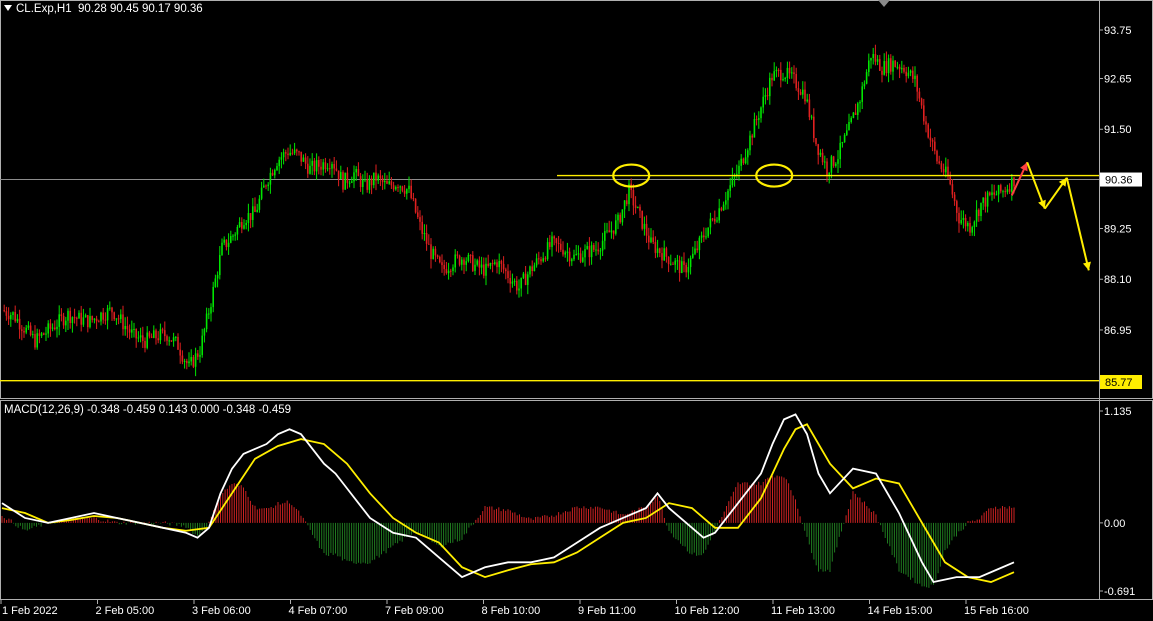 The width and height of the screenshot is (1153, 621). I want to click on price-tick-label: 88.10, so click(1118, 280).